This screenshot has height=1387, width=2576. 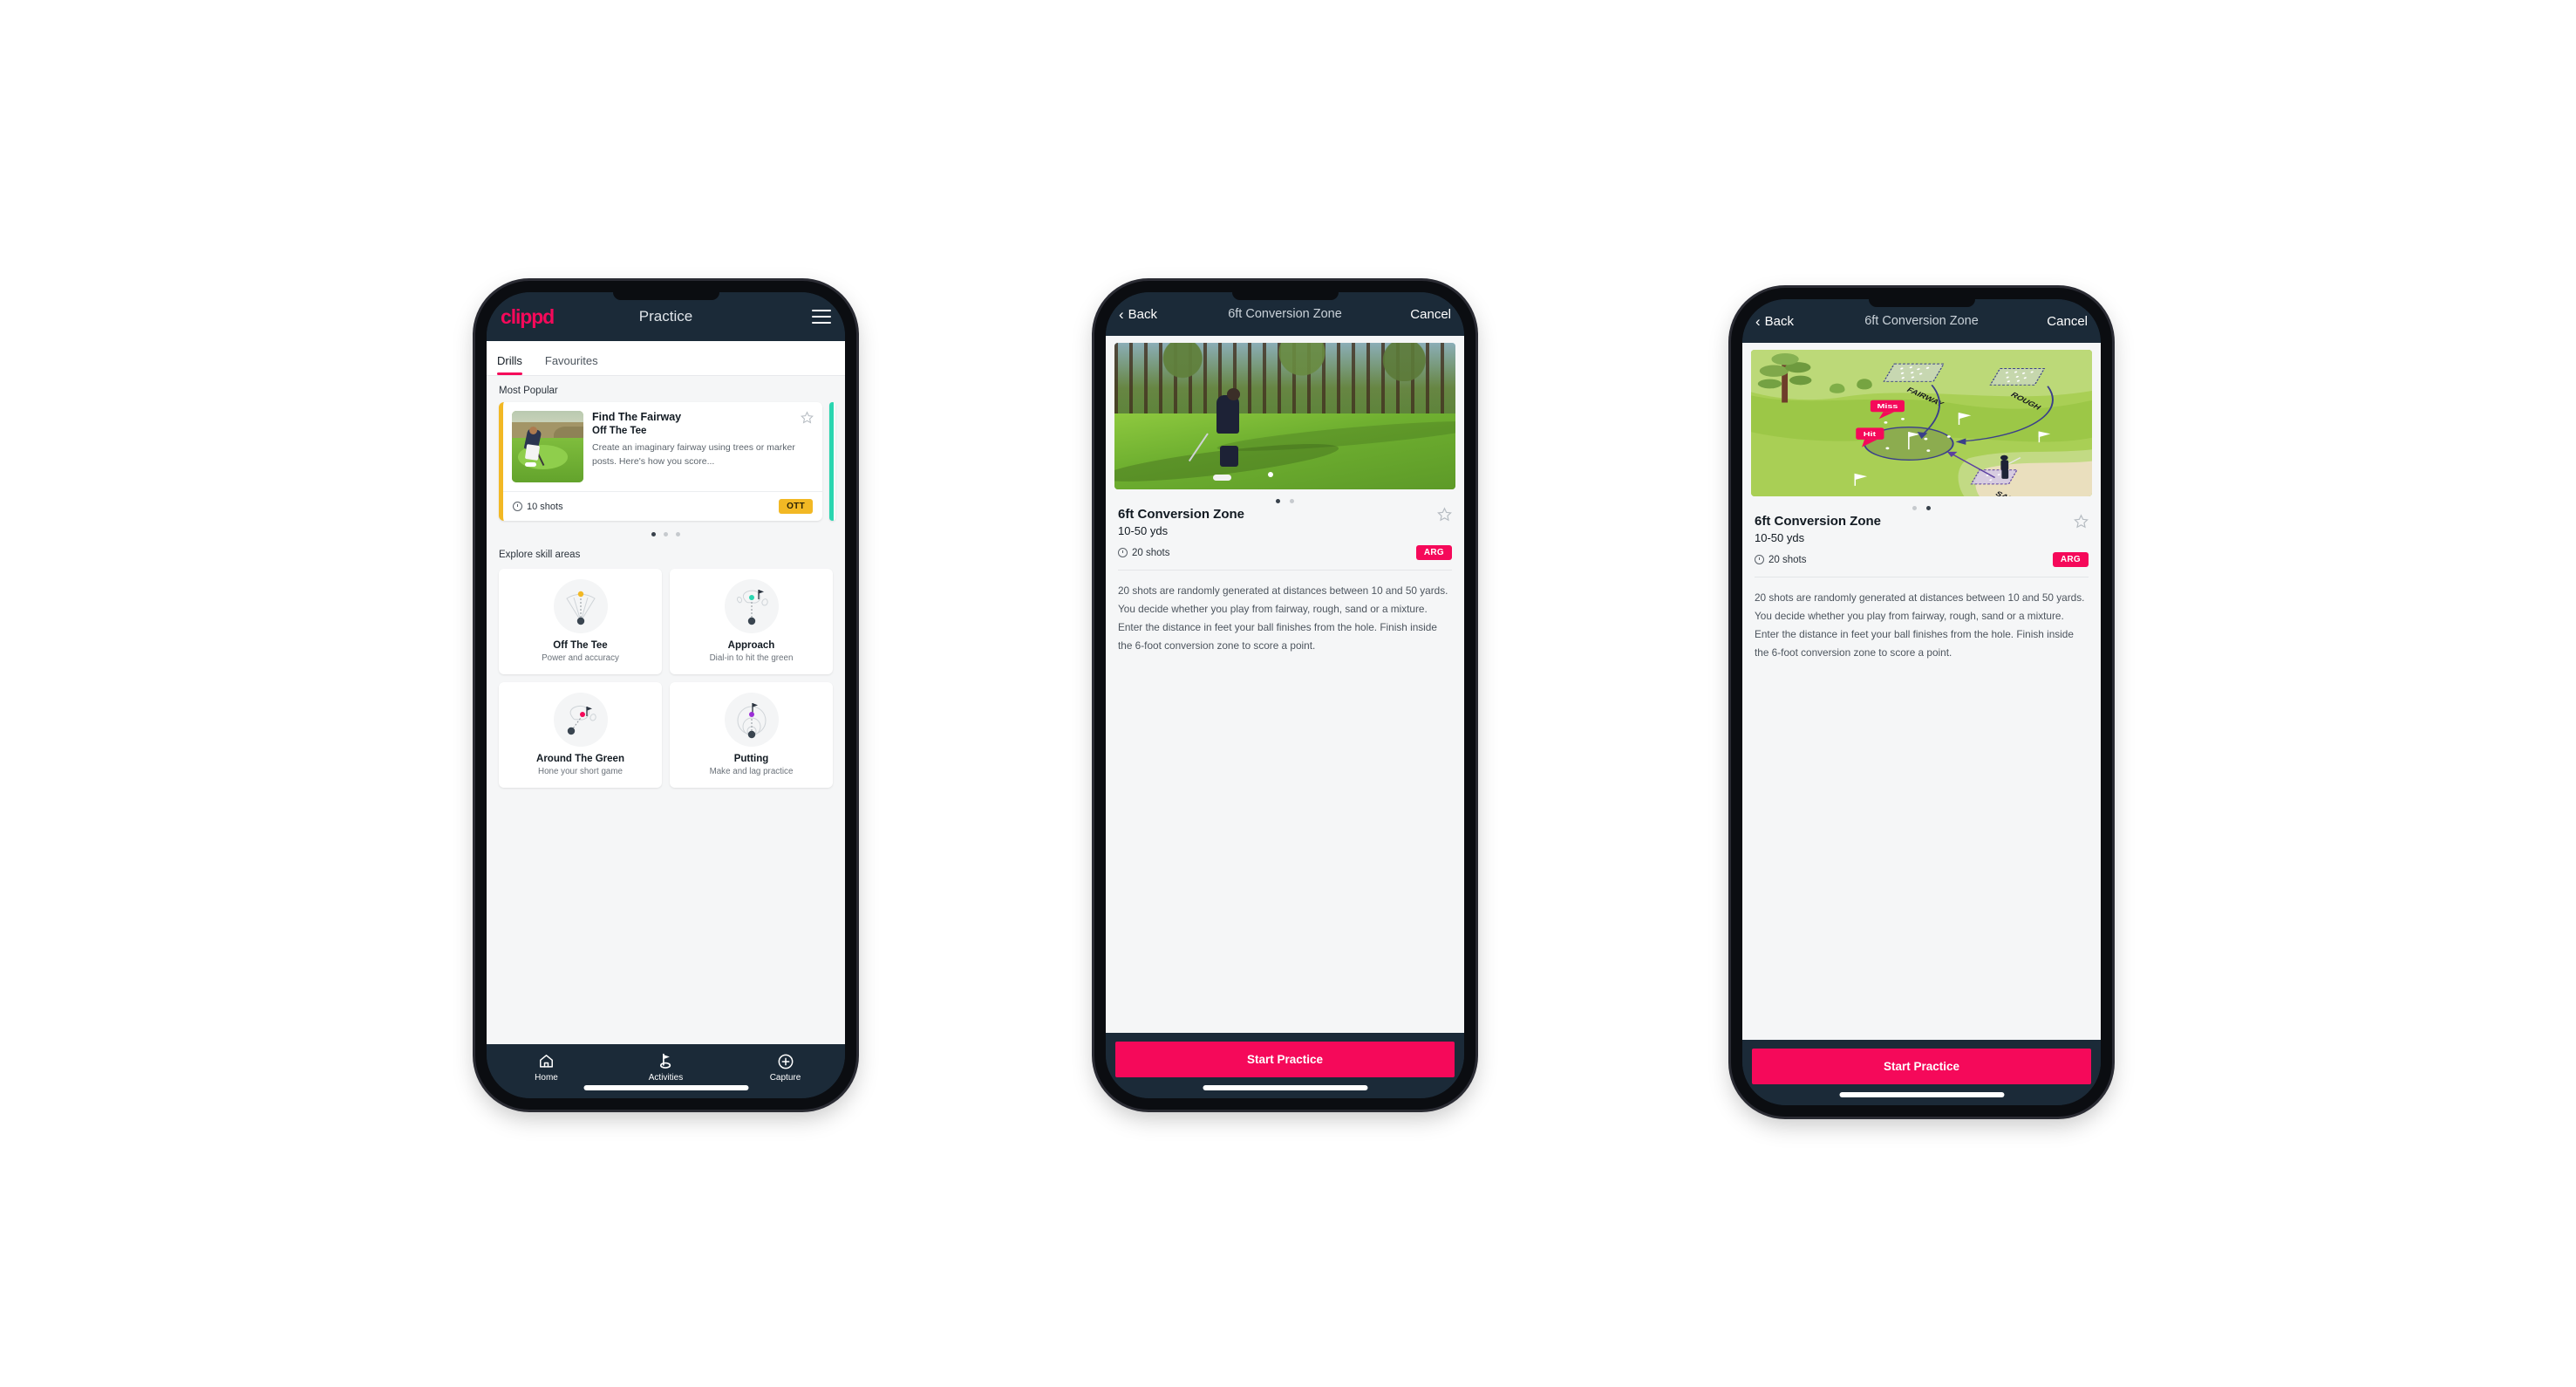 I want to click on tab-drills: Drills, so click(x=515, y=364).